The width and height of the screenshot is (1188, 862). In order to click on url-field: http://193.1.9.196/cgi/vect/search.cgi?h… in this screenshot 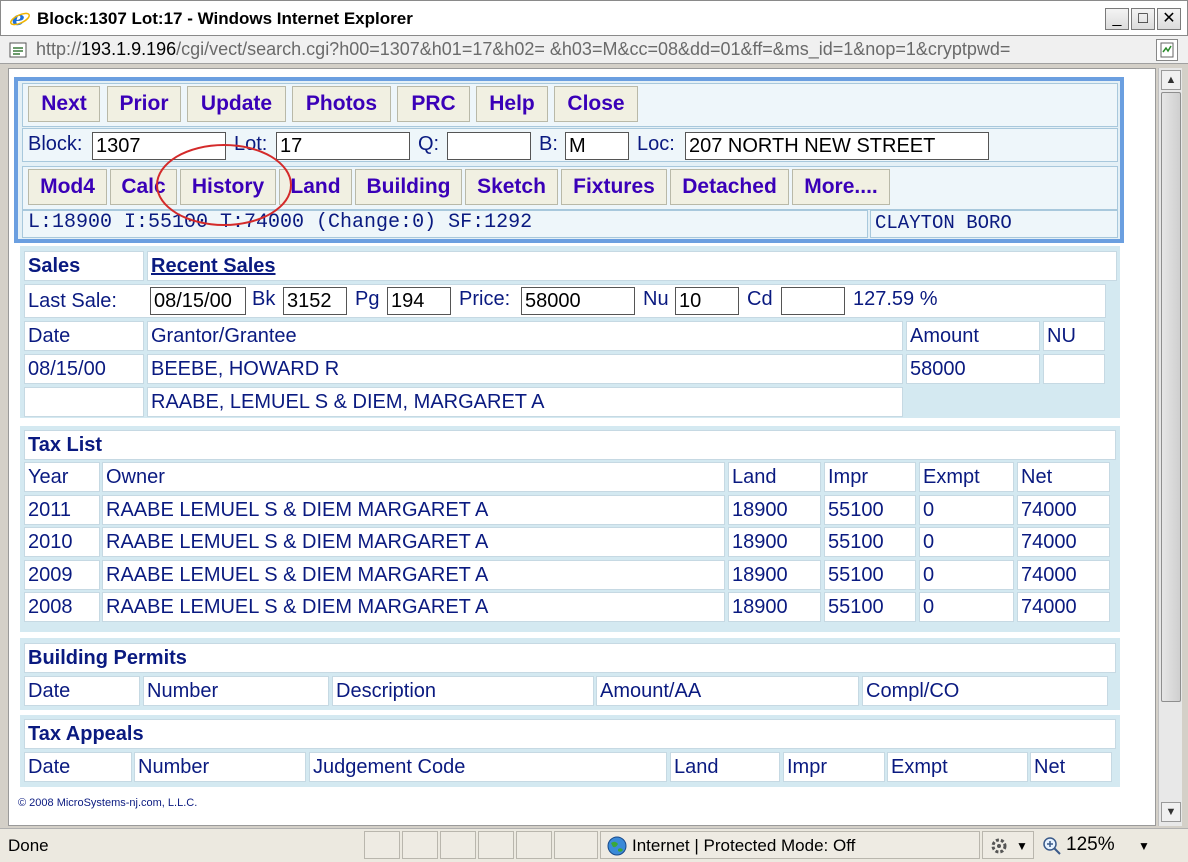, I will do `click(593, 50)`.